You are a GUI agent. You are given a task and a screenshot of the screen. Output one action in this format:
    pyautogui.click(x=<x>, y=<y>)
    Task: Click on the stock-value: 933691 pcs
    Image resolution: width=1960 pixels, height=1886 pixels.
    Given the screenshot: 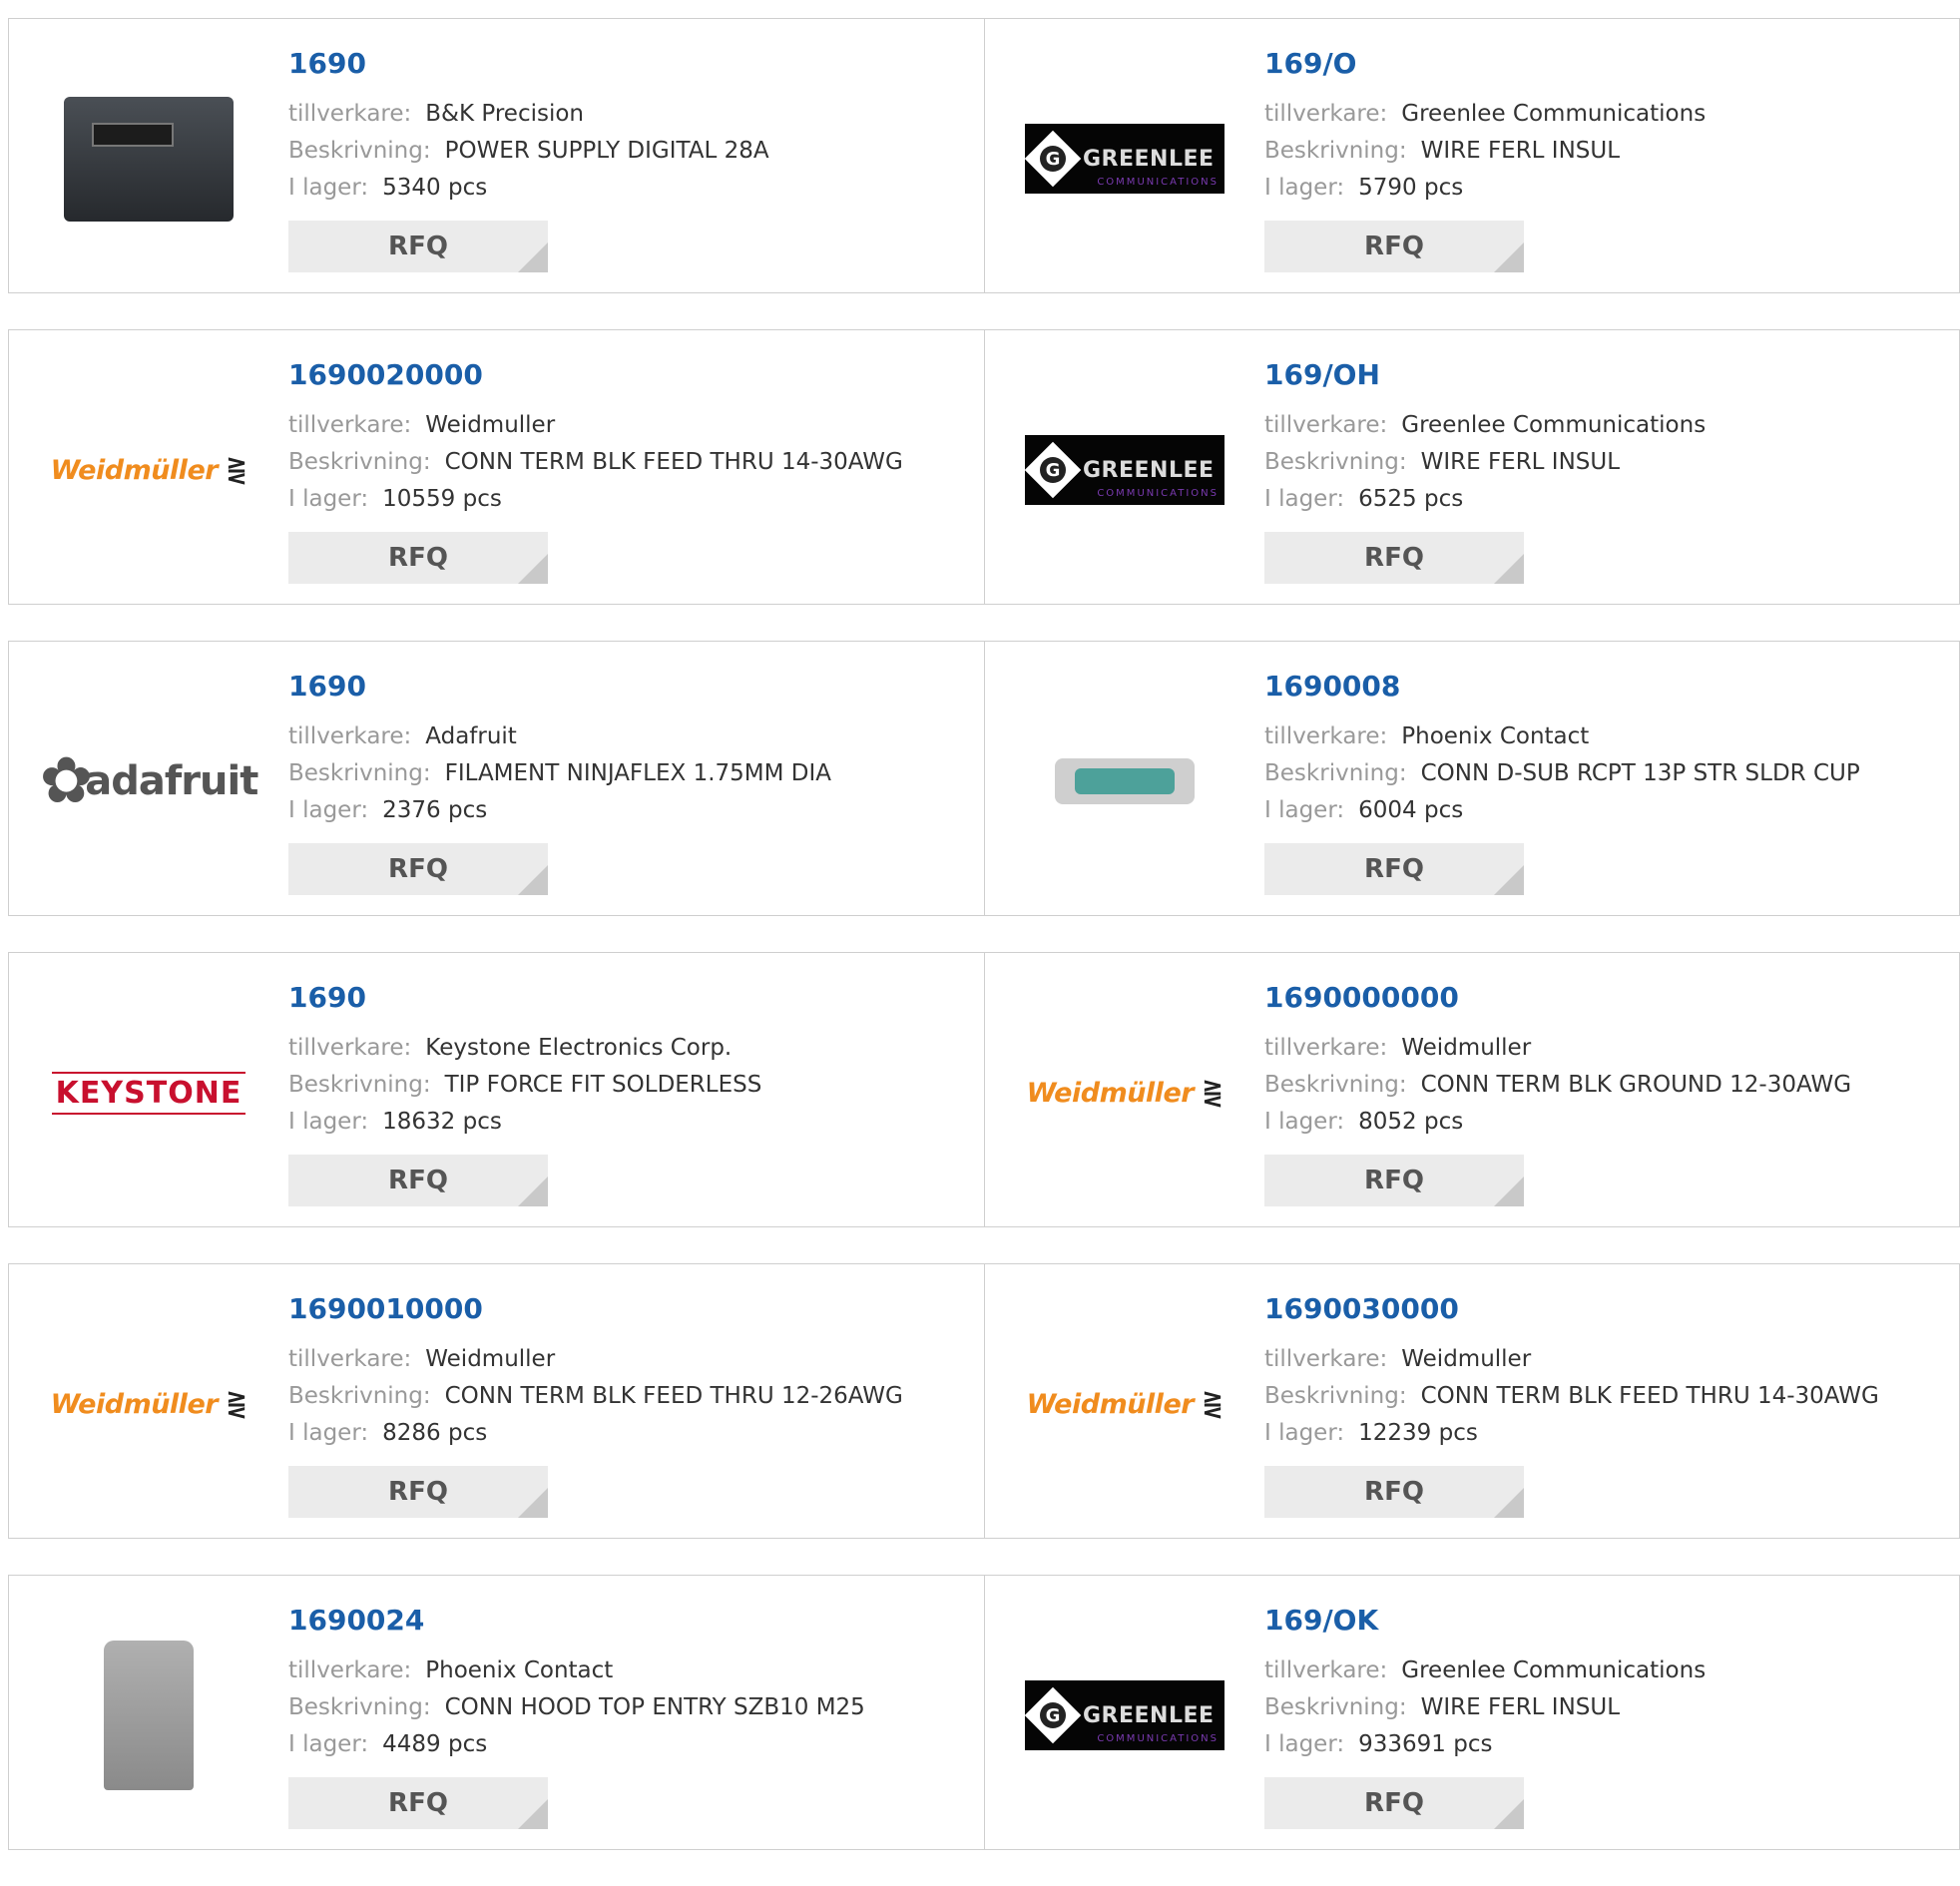 What is the action you would take?
    pyautogui.click(x=1425, y=1743)
    